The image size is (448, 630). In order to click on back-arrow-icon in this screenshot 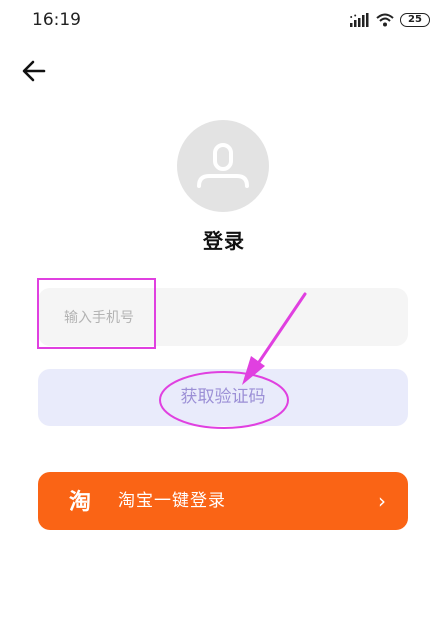, I will do `click(34, 71)`.